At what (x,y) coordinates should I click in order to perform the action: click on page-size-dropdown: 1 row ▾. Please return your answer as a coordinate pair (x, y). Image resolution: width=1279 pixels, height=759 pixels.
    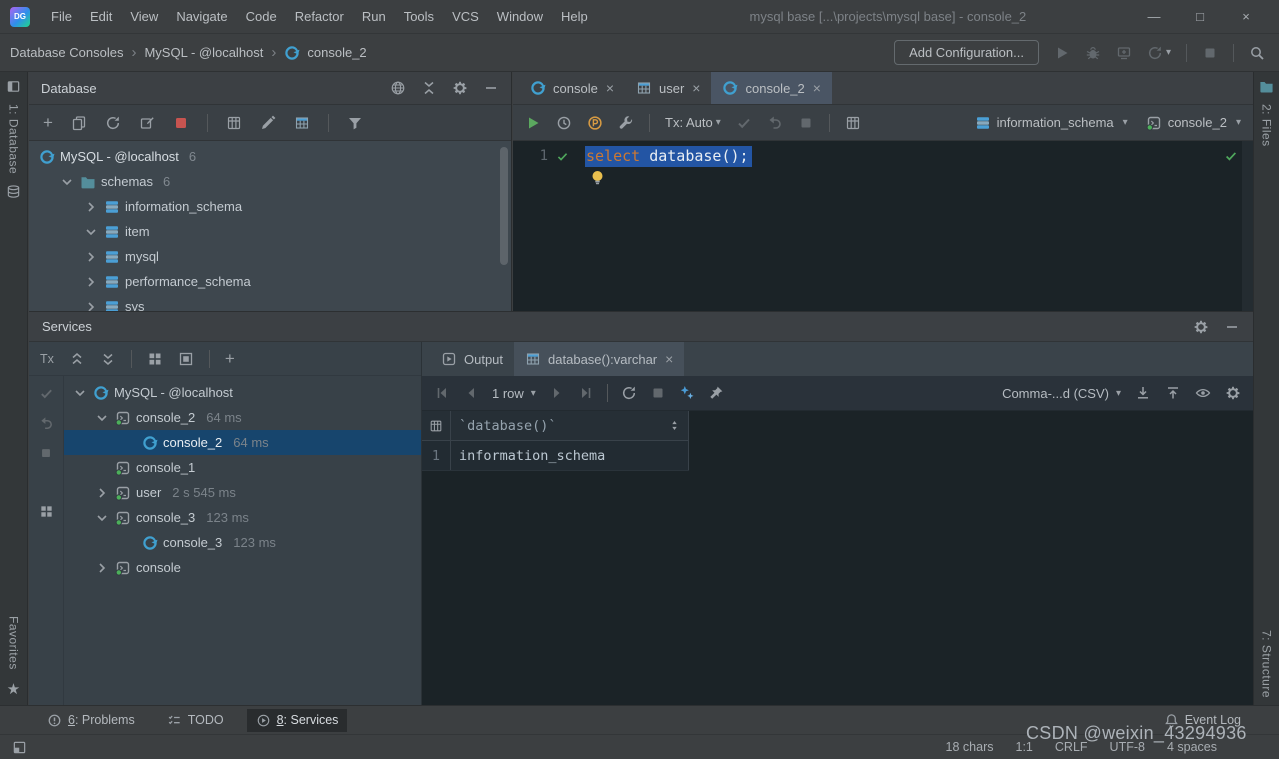
    Looking at the image, I should click on (514, 393).